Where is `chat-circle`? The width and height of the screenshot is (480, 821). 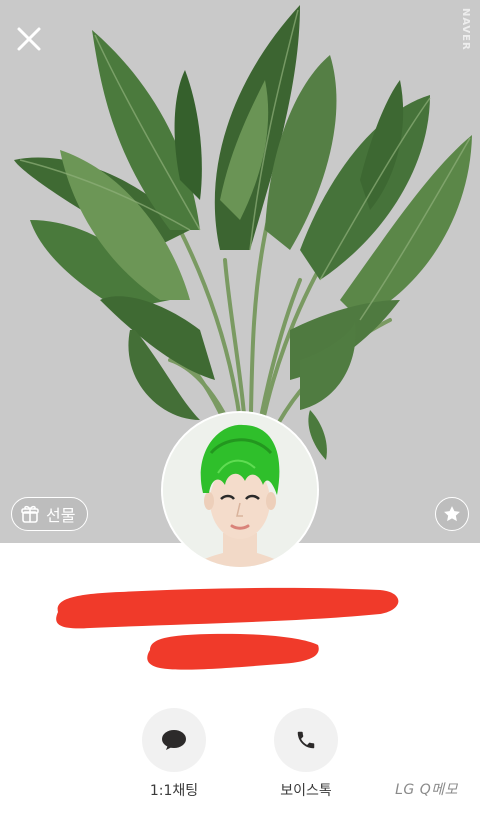
chat-circle is located at coordinates (174, 740).